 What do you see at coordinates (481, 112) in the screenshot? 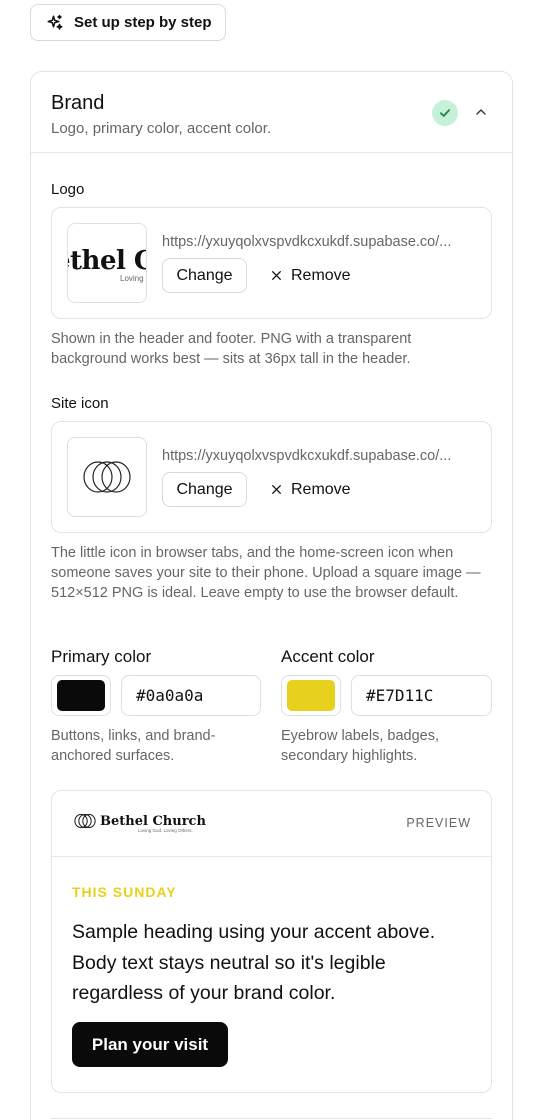
I see `chevron-up-icon` at bounding box center [481, 112].